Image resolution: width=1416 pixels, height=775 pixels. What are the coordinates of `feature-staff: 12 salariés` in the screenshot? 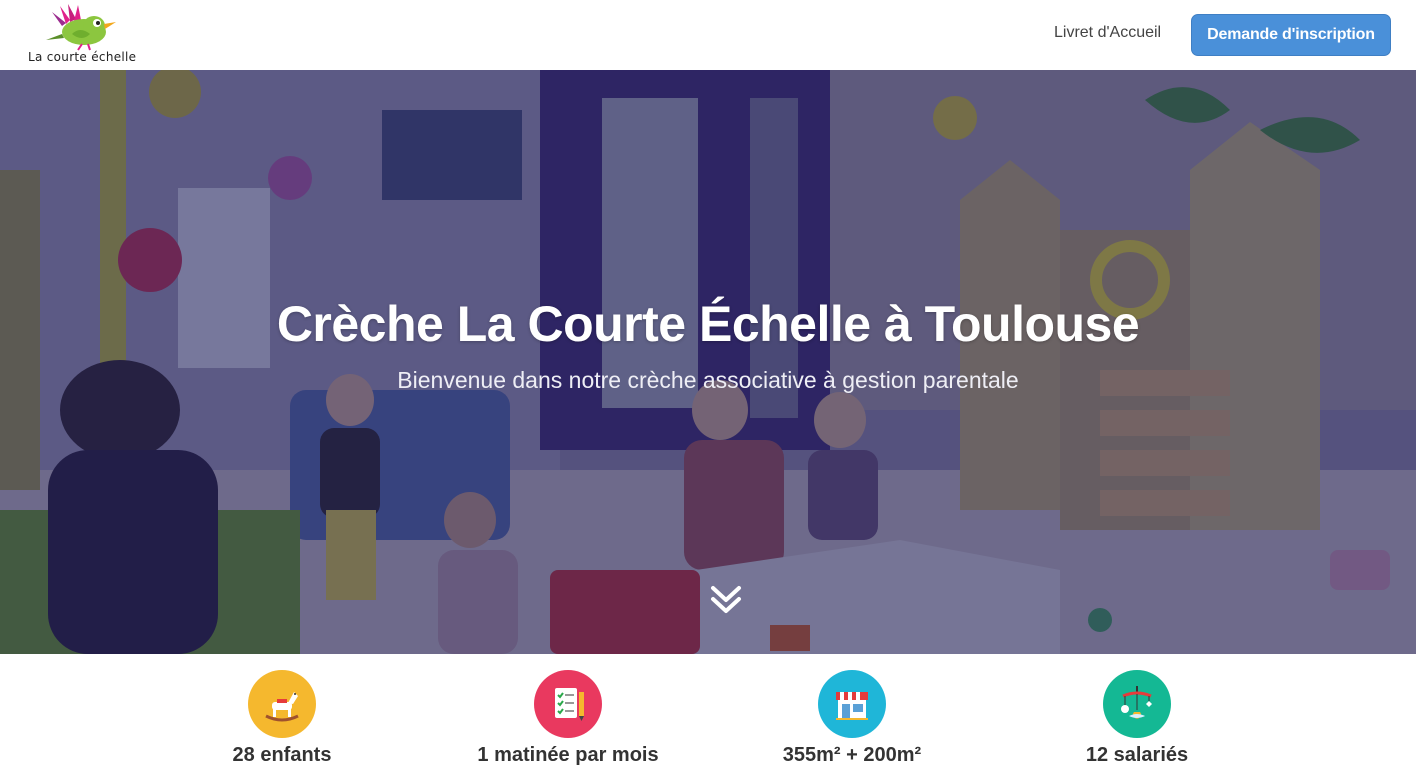 It's located at (1137, 718).